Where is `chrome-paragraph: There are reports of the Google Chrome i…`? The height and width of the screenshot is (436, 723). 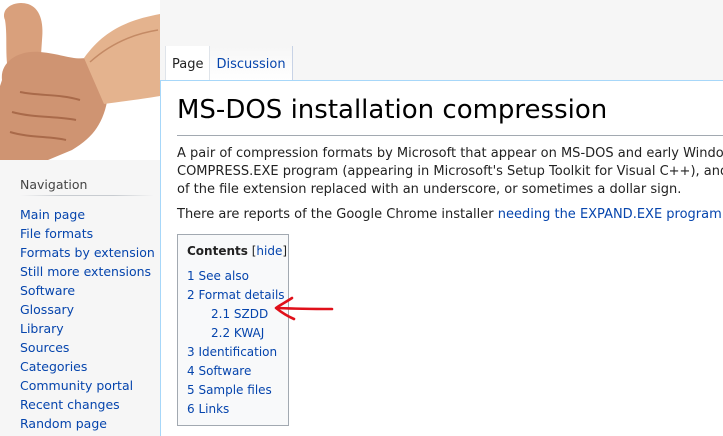
chrome-paragraph: There are reports of the Google Chrome i… is located at coordinates (450, 215).